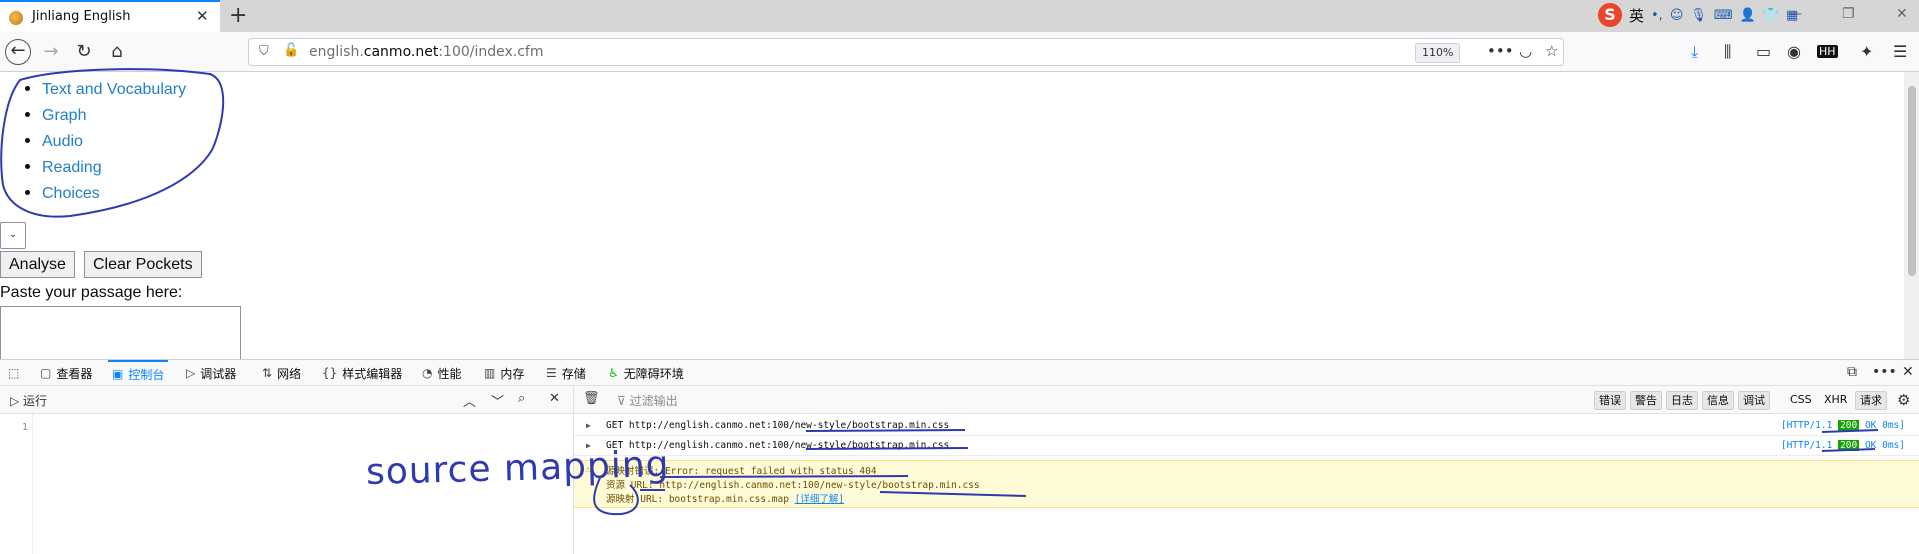  Describe the element at coordinates (264, 51) in the screenshot. I see `tracking-shield-icon: ⛉` at that location.